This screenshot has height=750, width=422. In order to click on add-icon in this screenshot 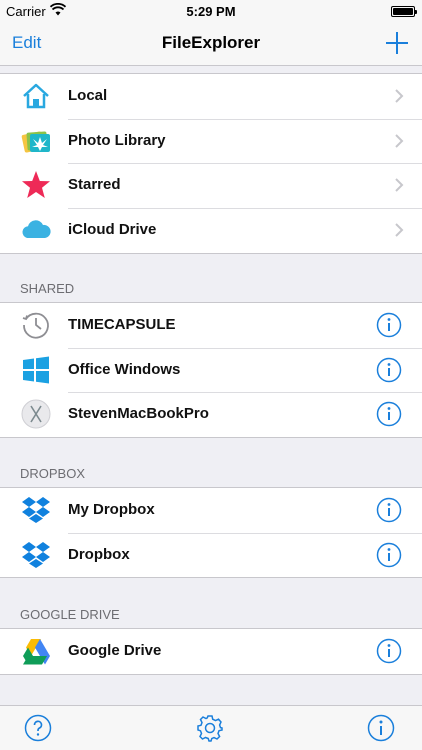, I will do `click(397, 43)`.